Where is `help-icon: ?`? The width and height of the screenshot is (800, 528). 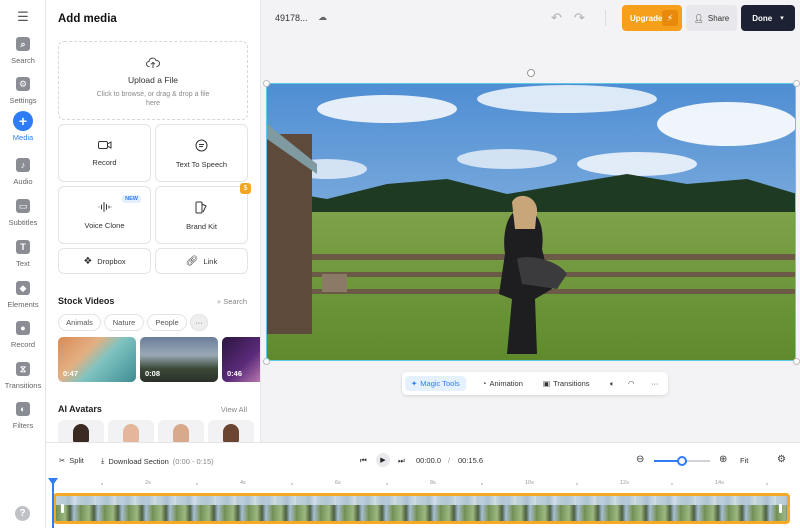 help-icon: ? is located at coordinates (22, 513).